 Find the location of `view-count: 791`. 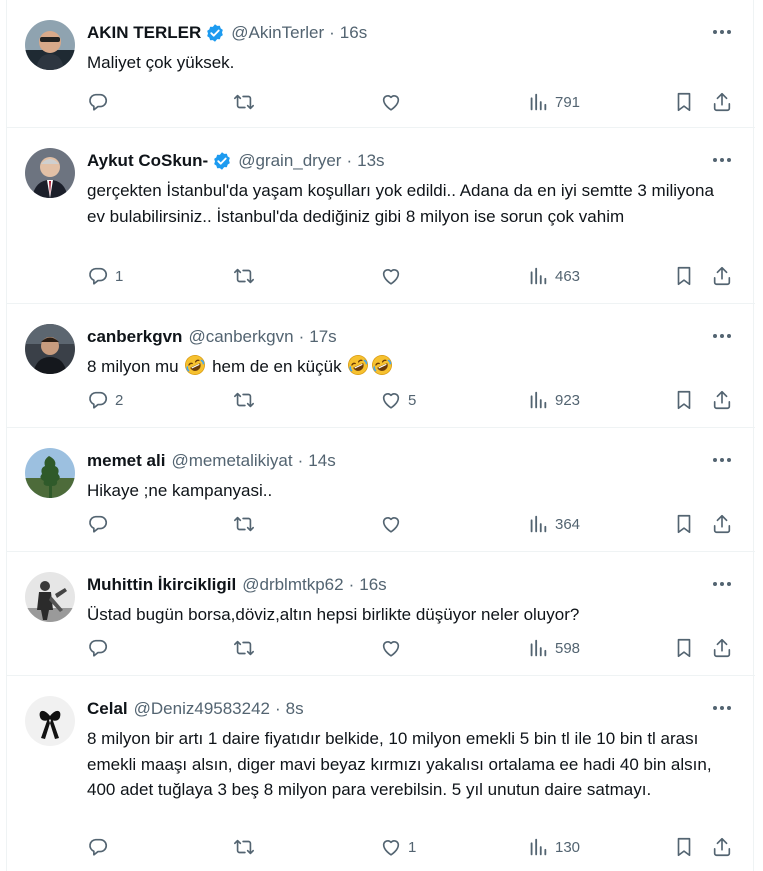

view-count: 791 is located at coordinates (568, 102).